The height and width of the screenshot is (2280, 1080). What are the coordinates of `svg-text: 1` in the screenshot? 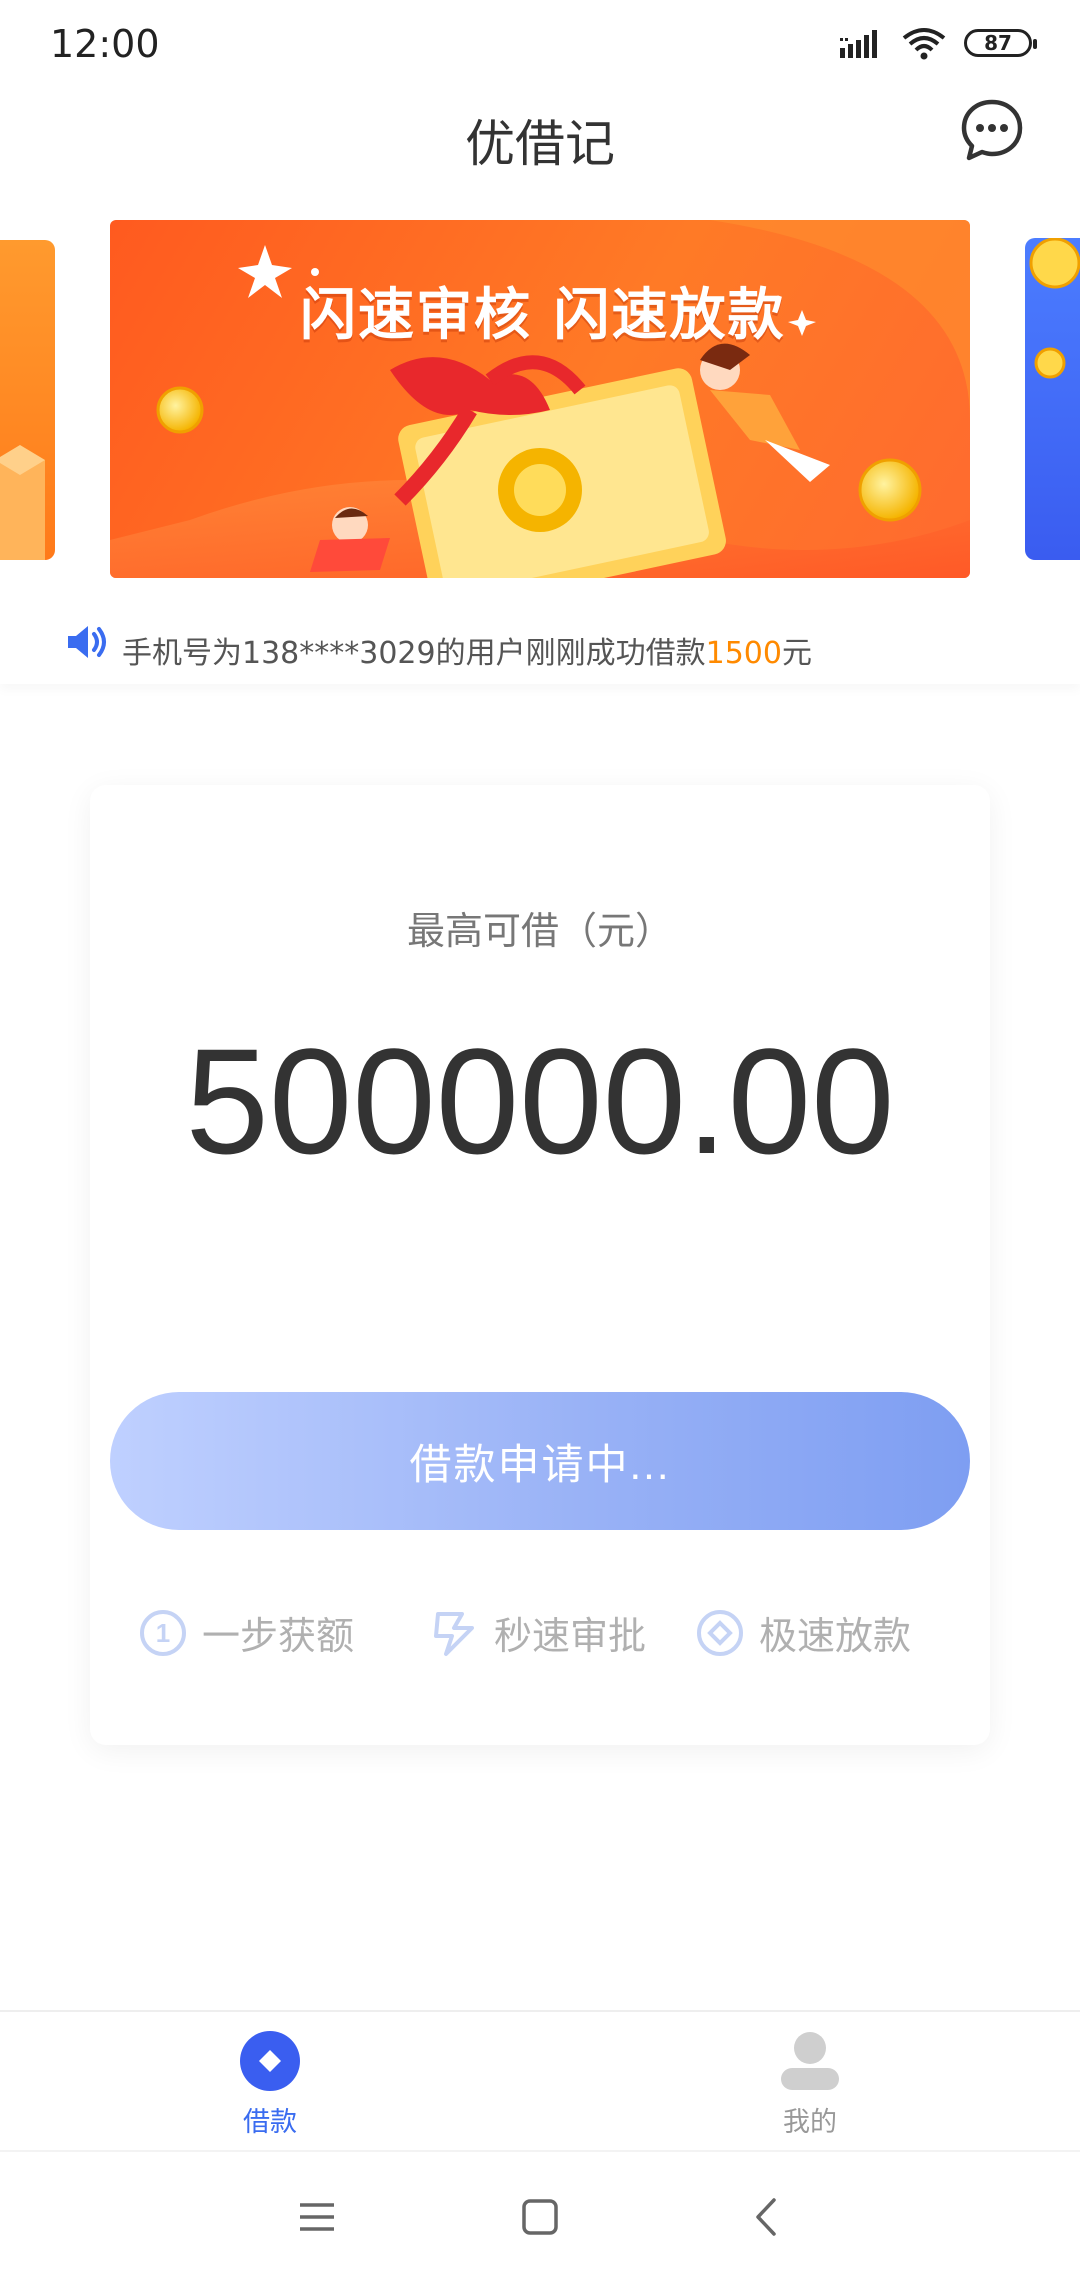 It's located at (163, 1633).